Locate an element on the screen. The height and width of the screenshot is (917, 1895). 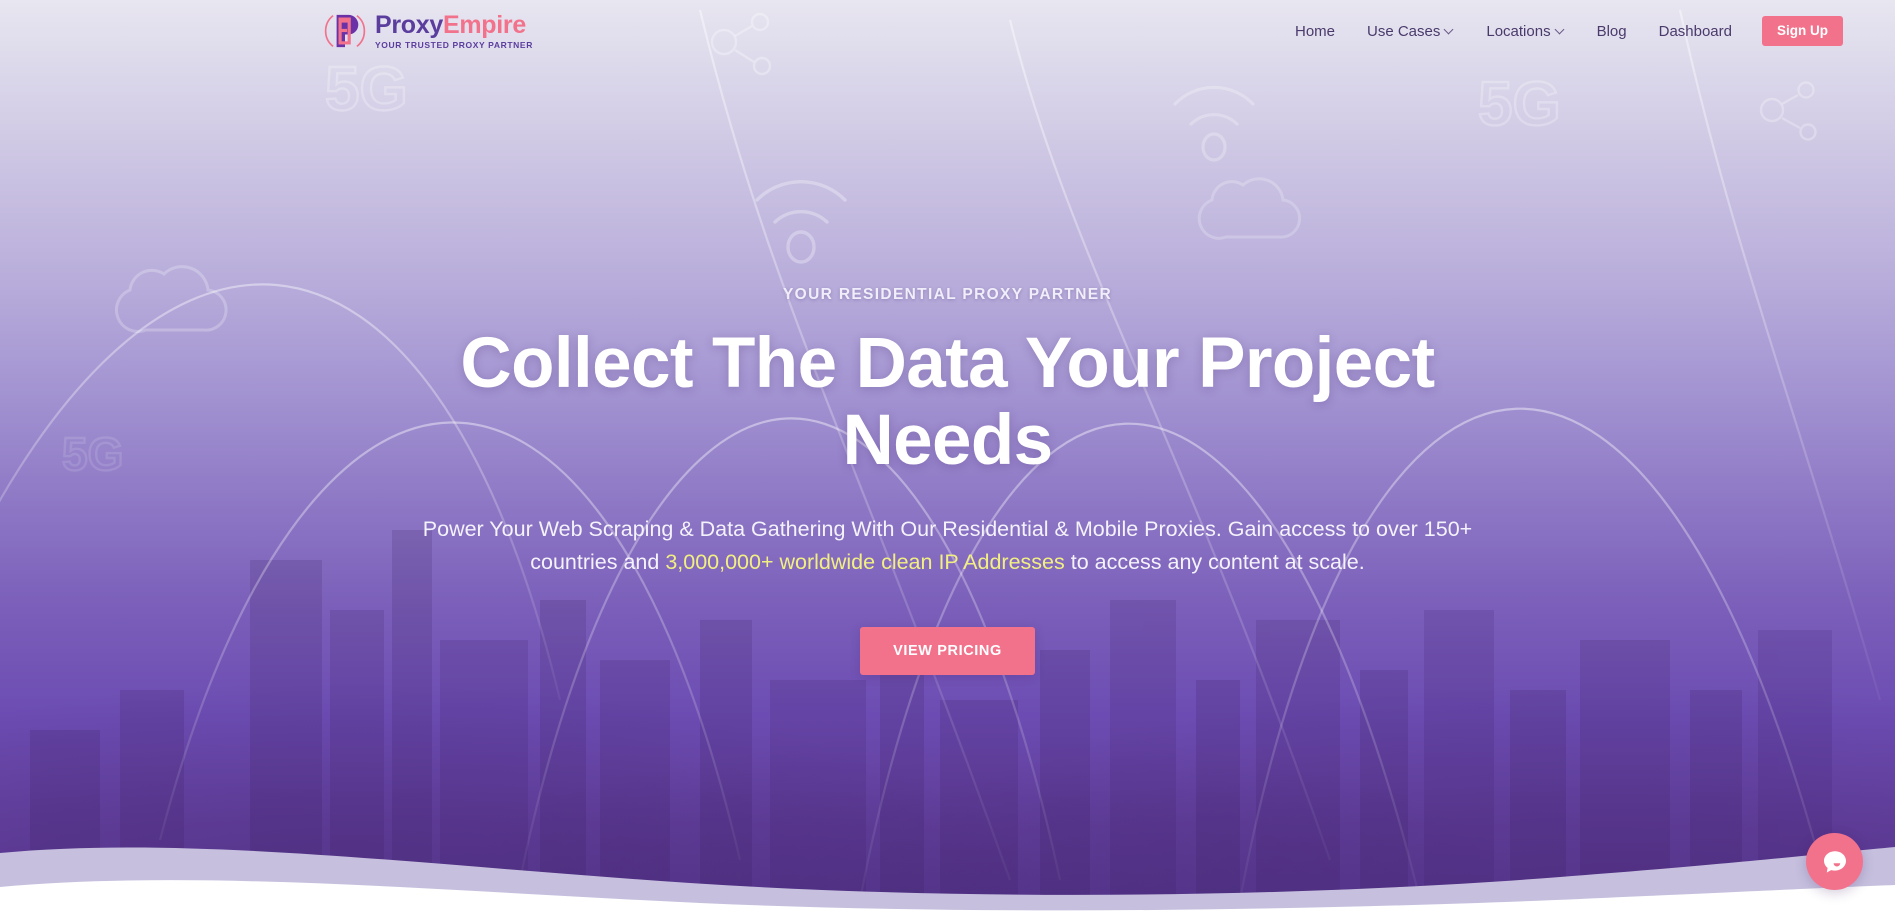
bottom-wave-decoration is located at coordinates (947, 882).